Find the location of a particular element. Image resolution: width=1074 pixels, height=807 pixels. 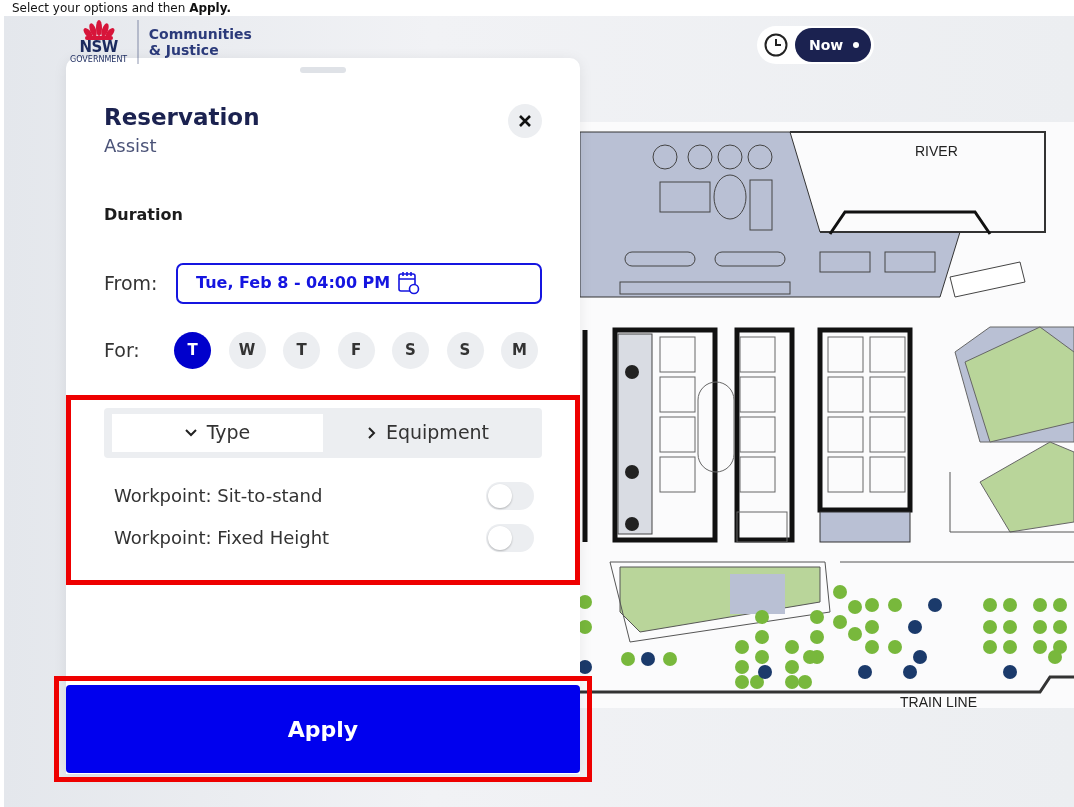

chevron-right-icon is located at coordinates (371, 432).